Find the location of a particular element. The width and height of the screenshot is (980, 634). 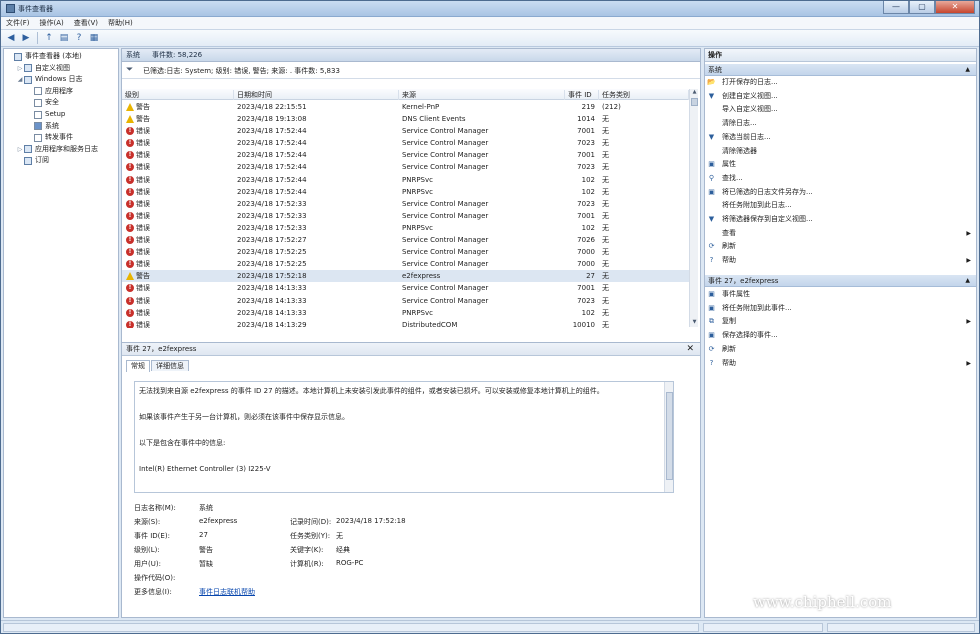

action-item: ⧉ 复制 ▶ is located at coordinates (841, 321).